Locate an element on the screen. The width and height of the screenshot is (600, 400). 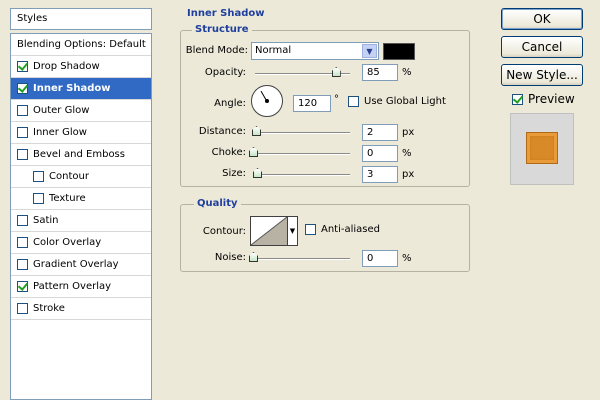
size-slider-track is located at coordinates (302, 175).